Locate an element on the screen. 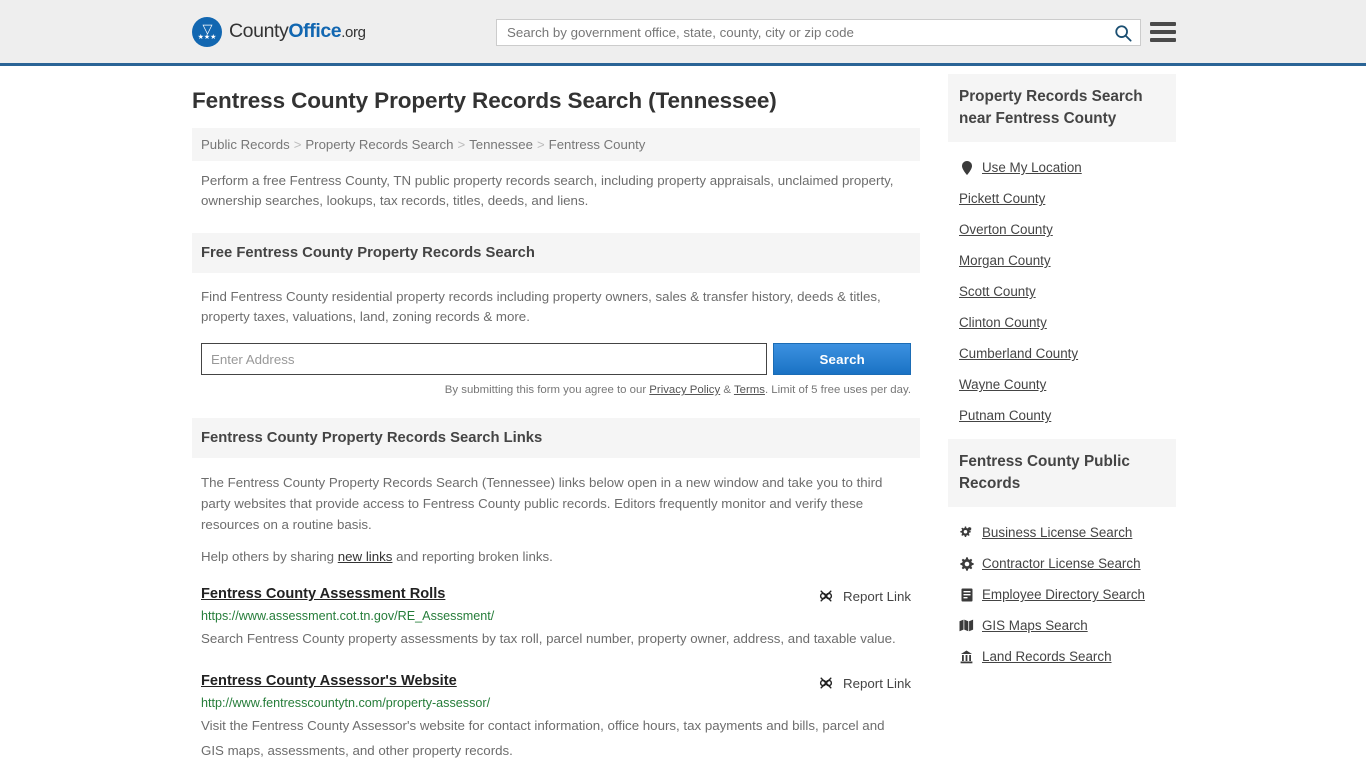 This screenshot has width=1366, height=768. legal-prefix: By submitting this form you agree to our is located at coordinates (547, 390).